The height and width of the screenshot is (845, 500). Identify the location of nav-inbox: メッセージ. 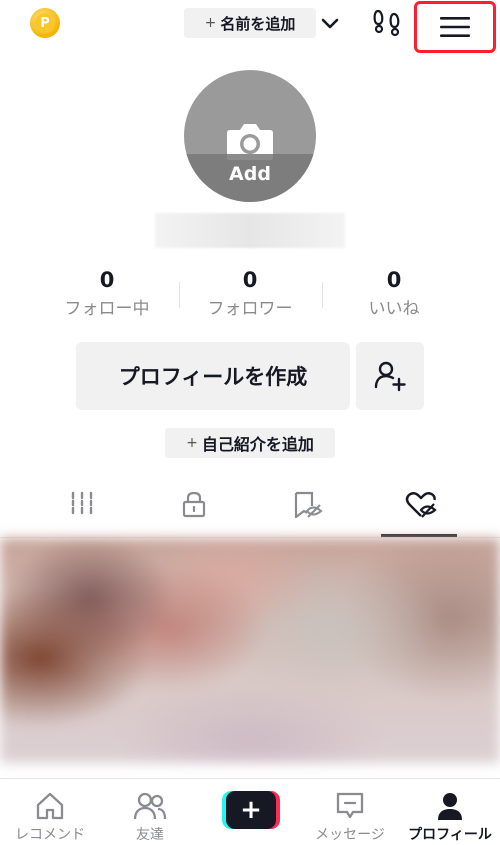
(350, 816).